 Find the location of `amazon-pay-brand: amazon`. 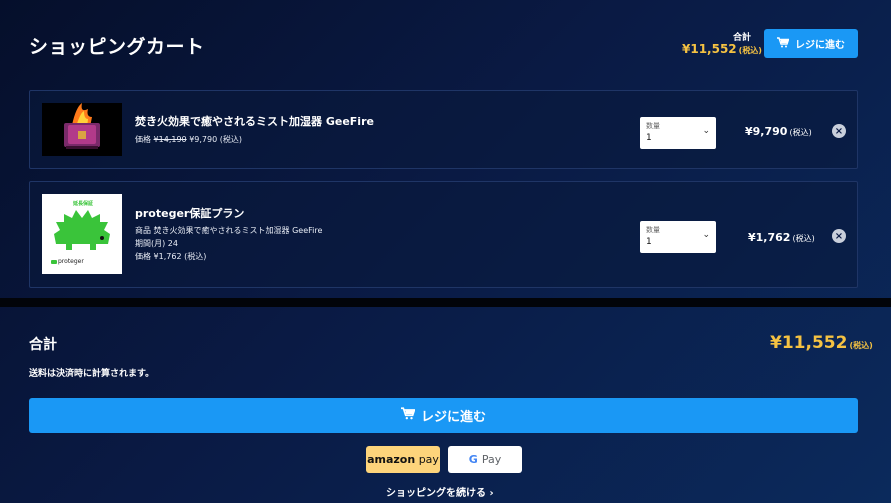

amazon-pay-brand: amazon is located at coordinates (391, 459).